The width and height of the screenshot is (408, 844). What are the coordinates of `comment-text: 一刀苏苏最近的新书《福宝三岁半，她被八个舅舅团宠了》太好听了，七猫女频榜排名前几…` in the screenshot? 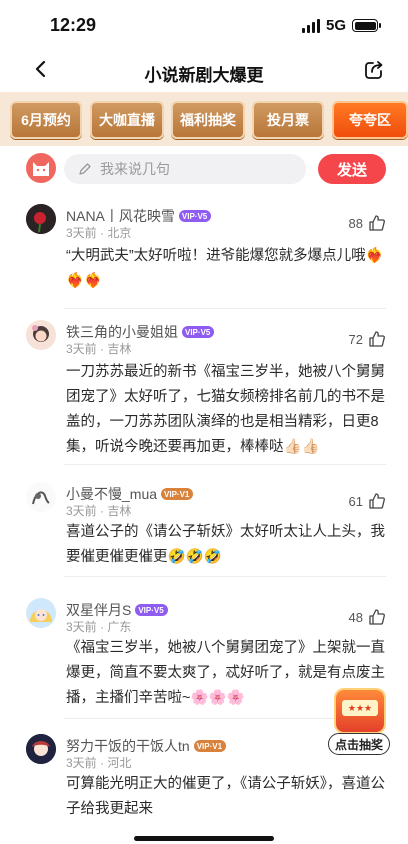 It's located at (225, 409).